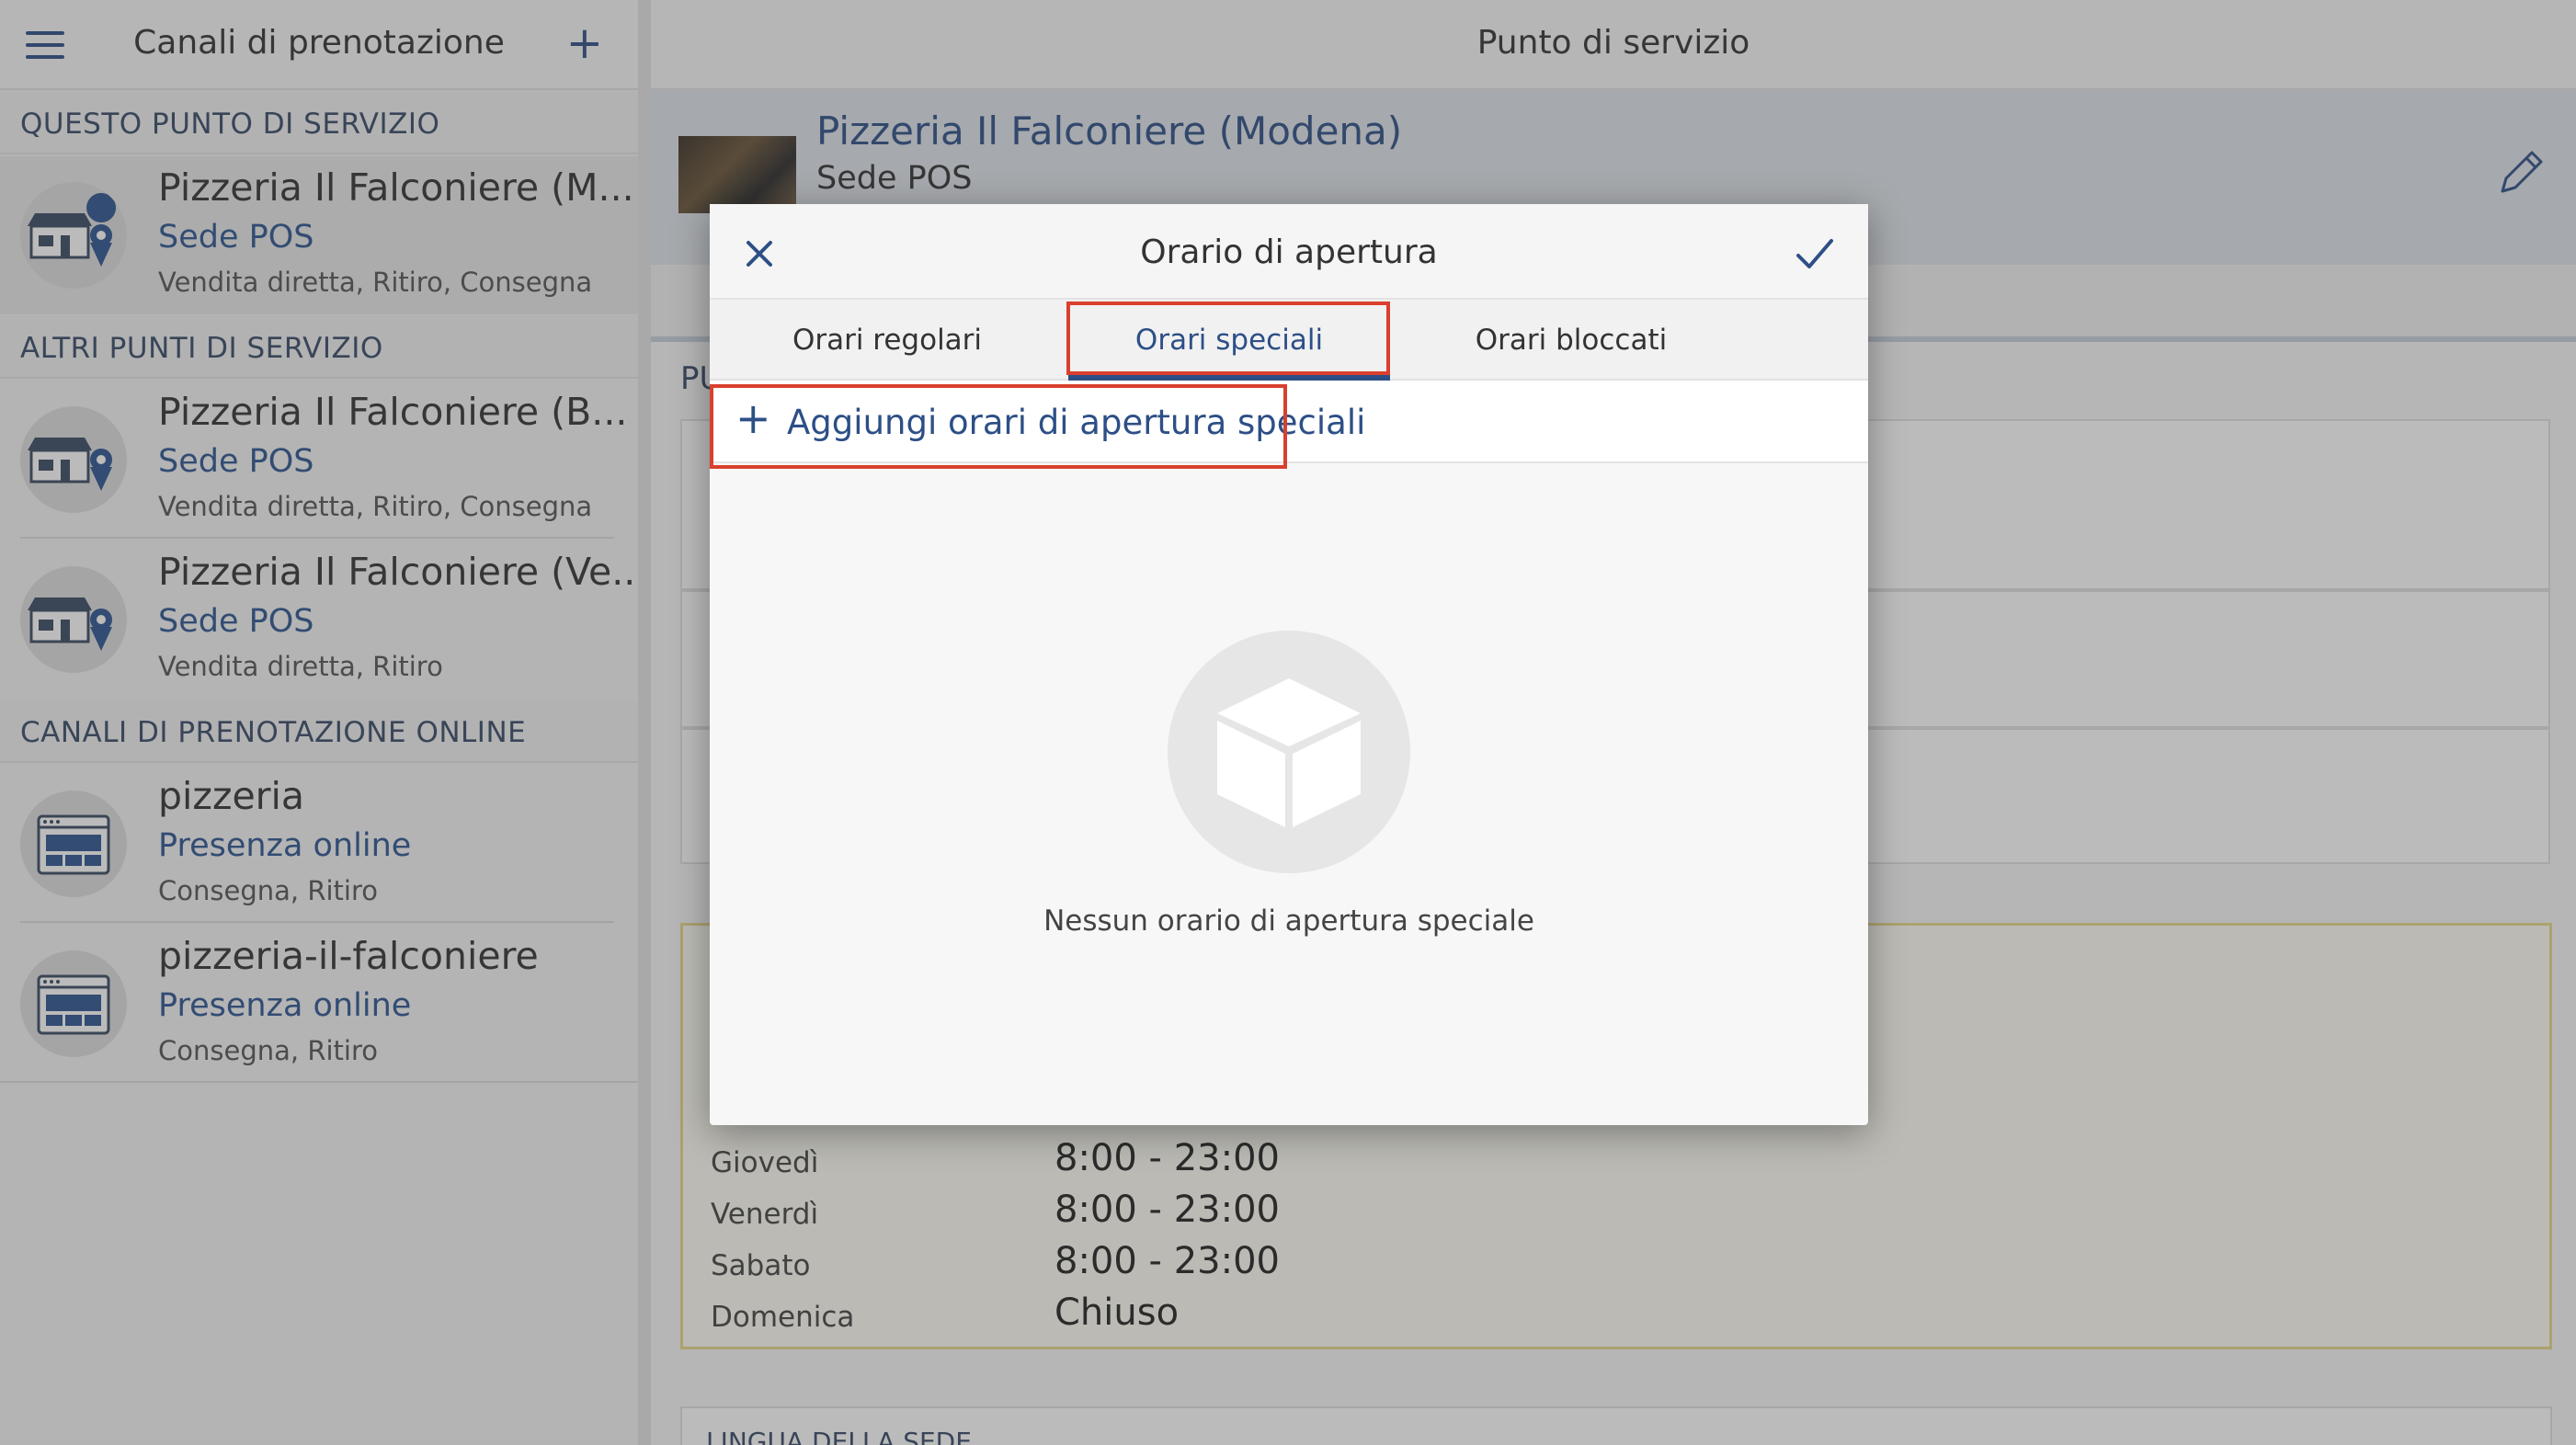 This screenshot has width=2576, height=1445. Describe the element at coordinates (1571, 340) in the screenshot. I see `tab-orari-bloccati: Orari bloccati` at that location.